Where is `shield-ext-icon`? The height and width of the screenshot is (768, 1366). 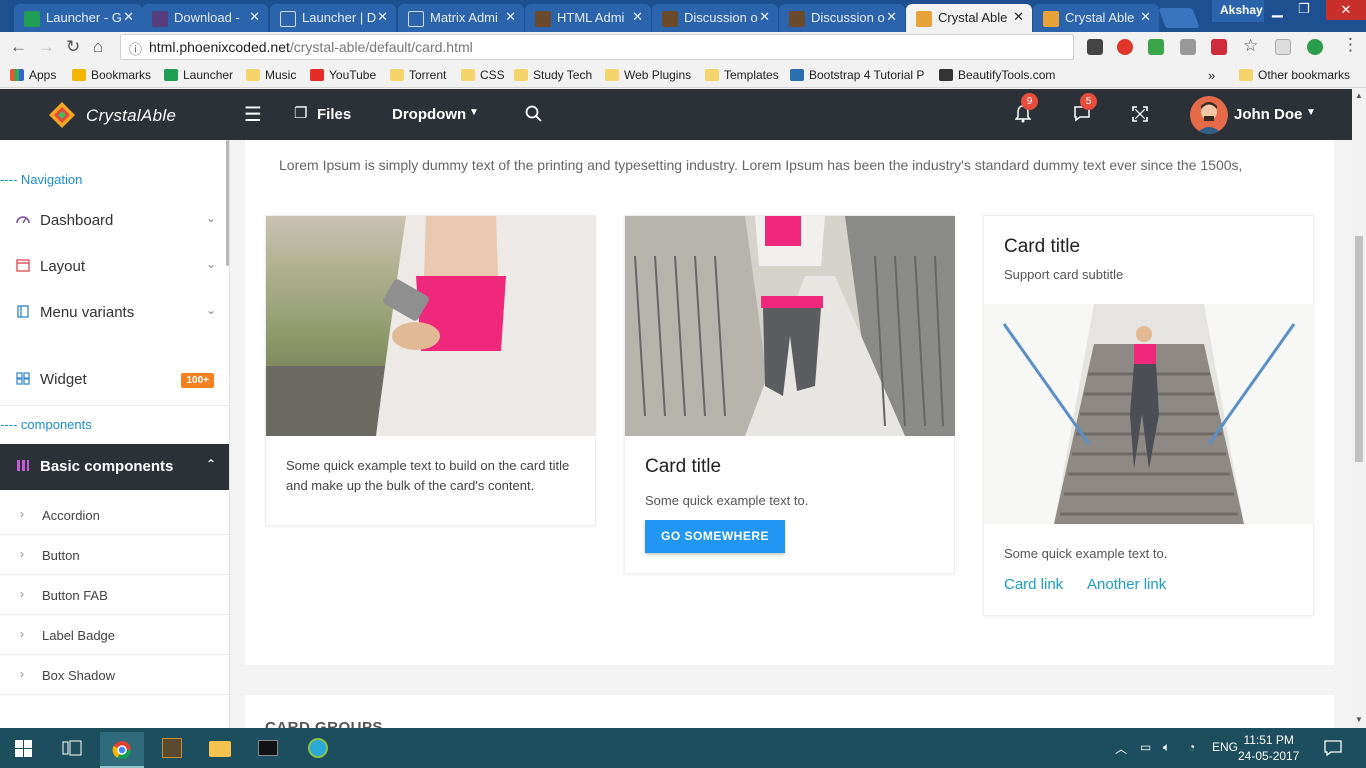
shield-ext-icon is located at coordinates (1156, 47).